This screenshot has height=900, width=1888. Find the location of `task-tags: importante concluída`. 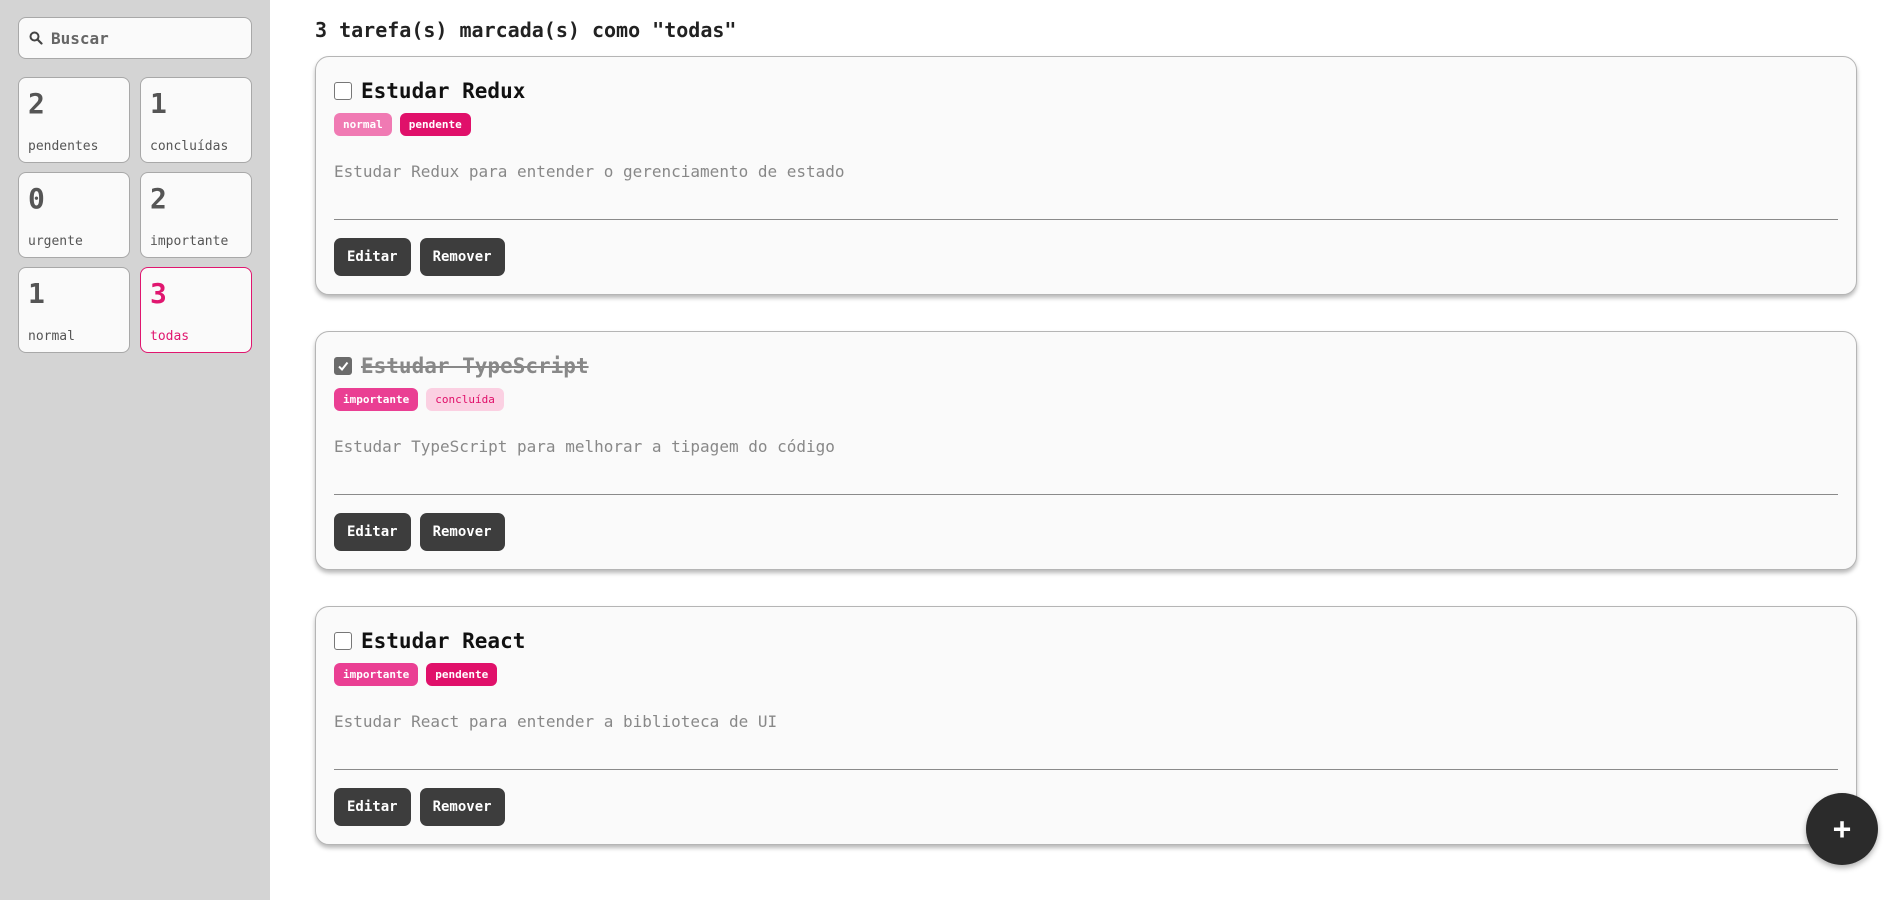

task-tags: importante concluída is located at coordinates (1086, 399).